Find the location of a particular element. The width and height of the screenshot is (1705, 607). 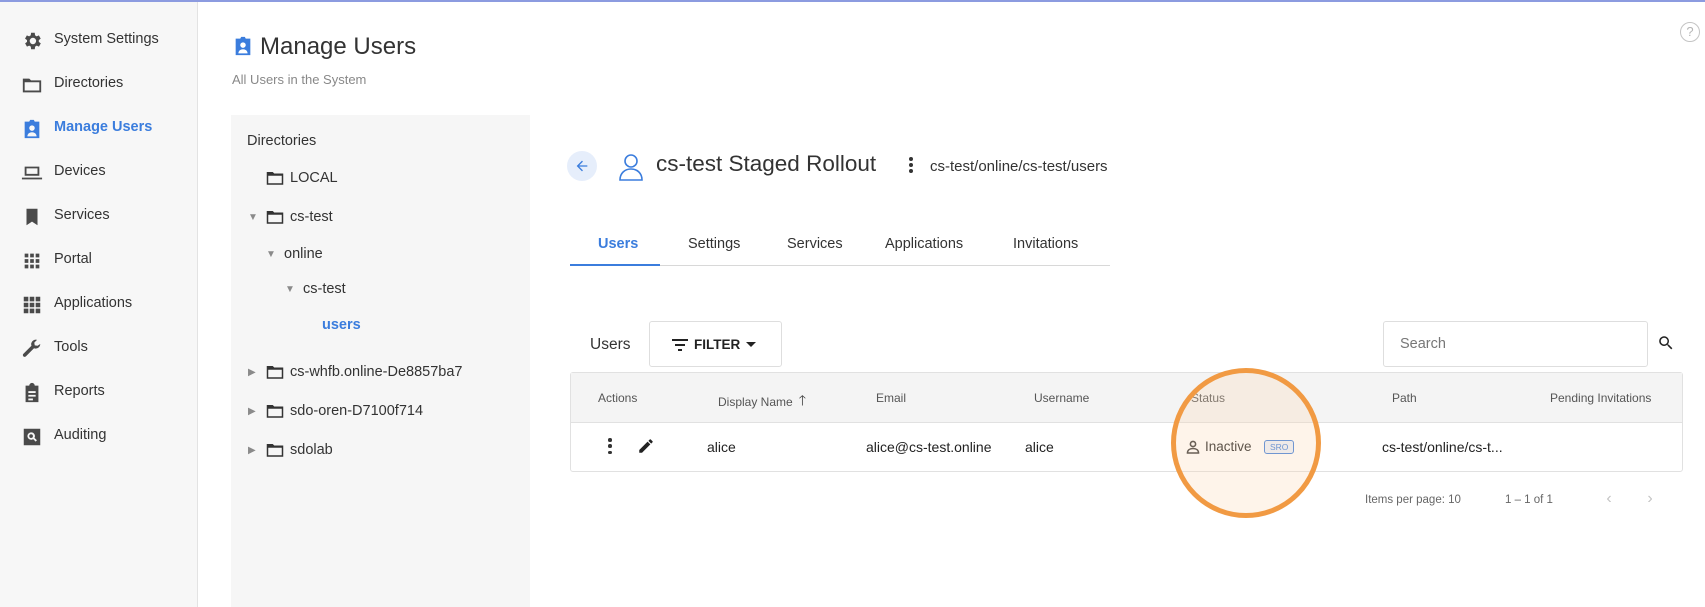

sidebar-item-label: Directories is located at coordinates (89, 83).